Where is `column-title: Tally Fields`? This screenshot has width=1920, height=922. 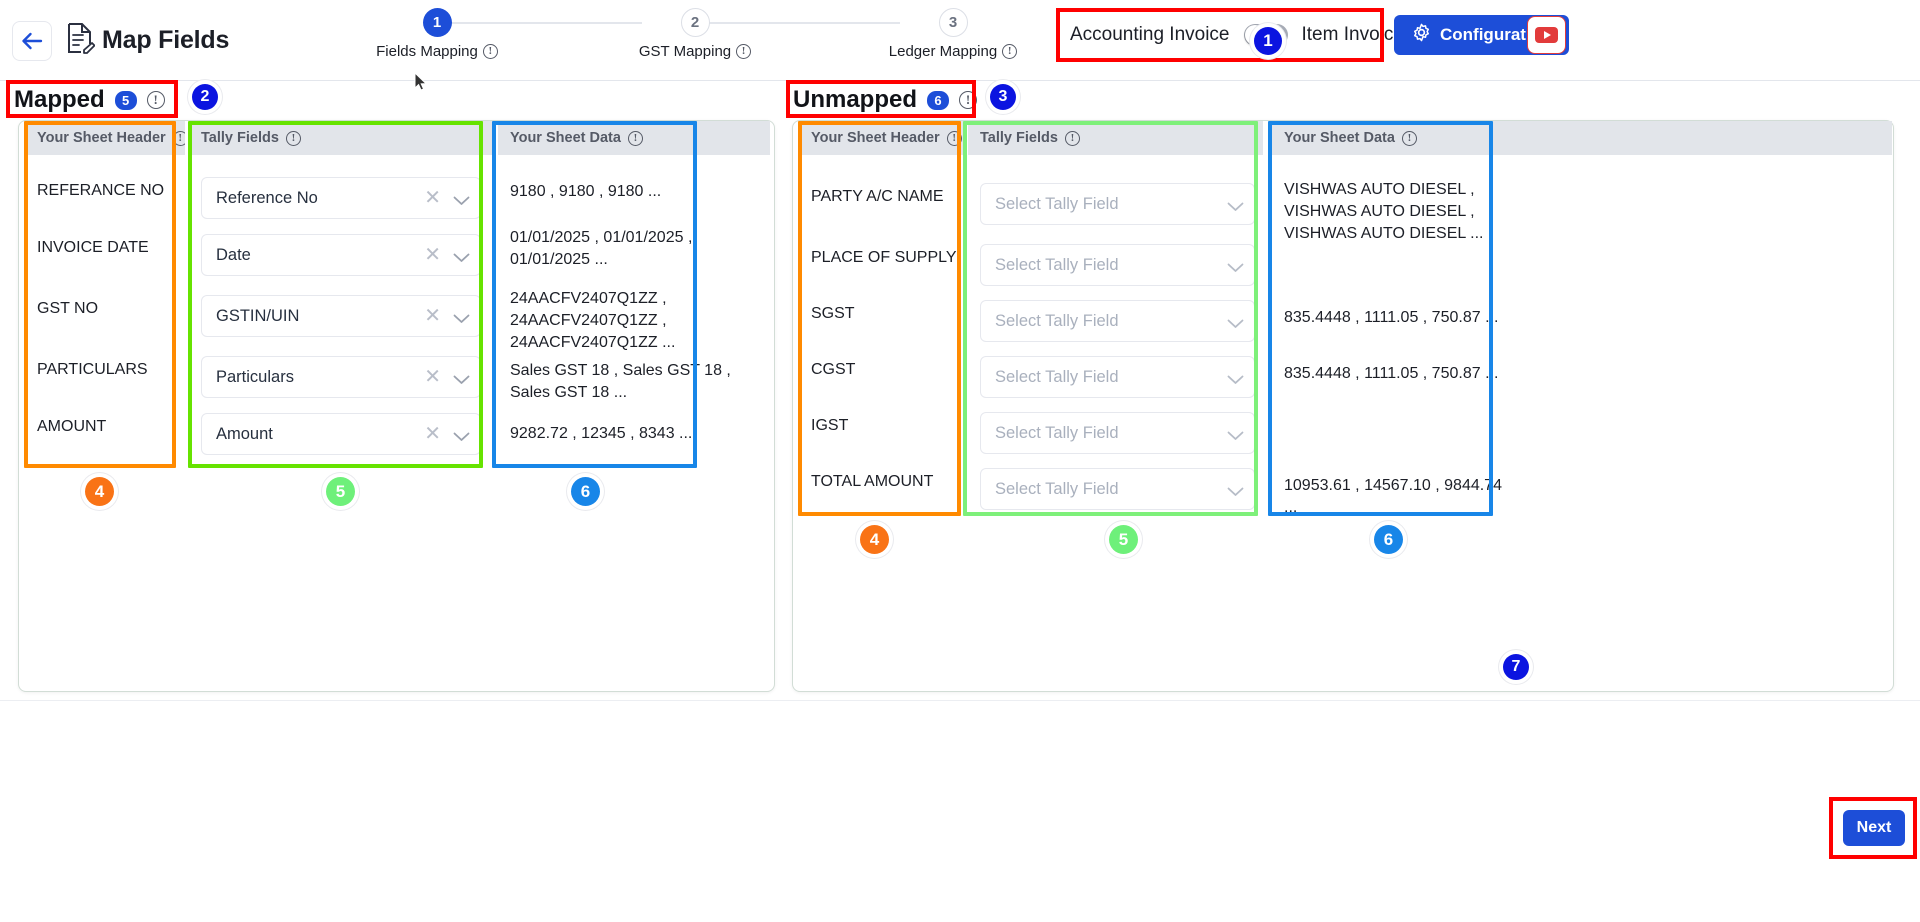
column-title: Tally Fields is located at coordinates (1019, 138).